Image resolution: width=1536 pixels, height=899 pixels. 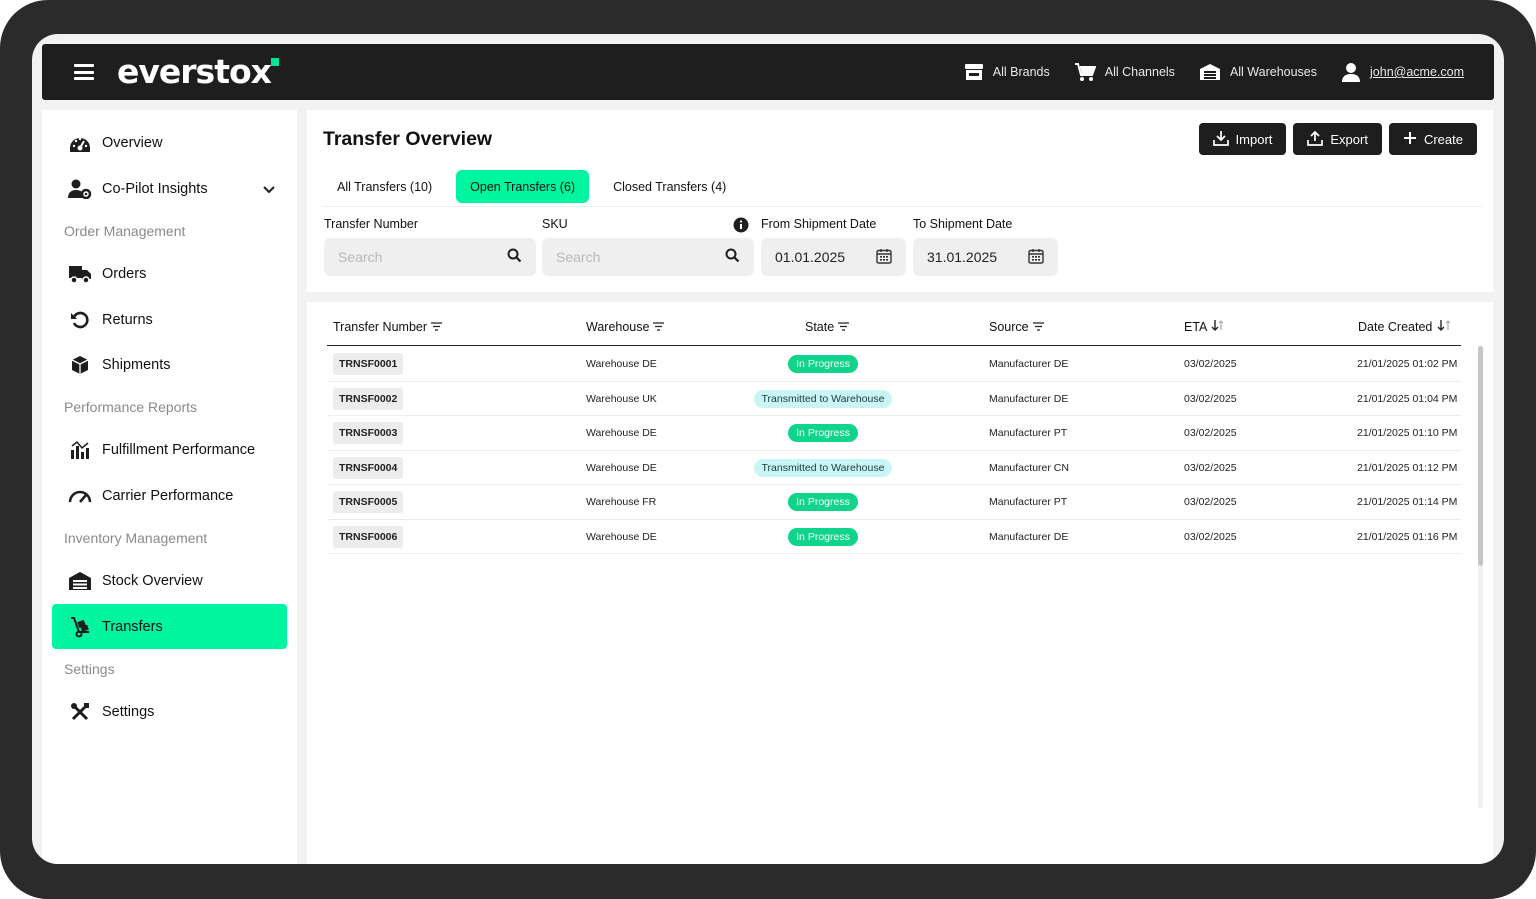 I want to click on sku-search-input: Search, so click(x=648, y=257).